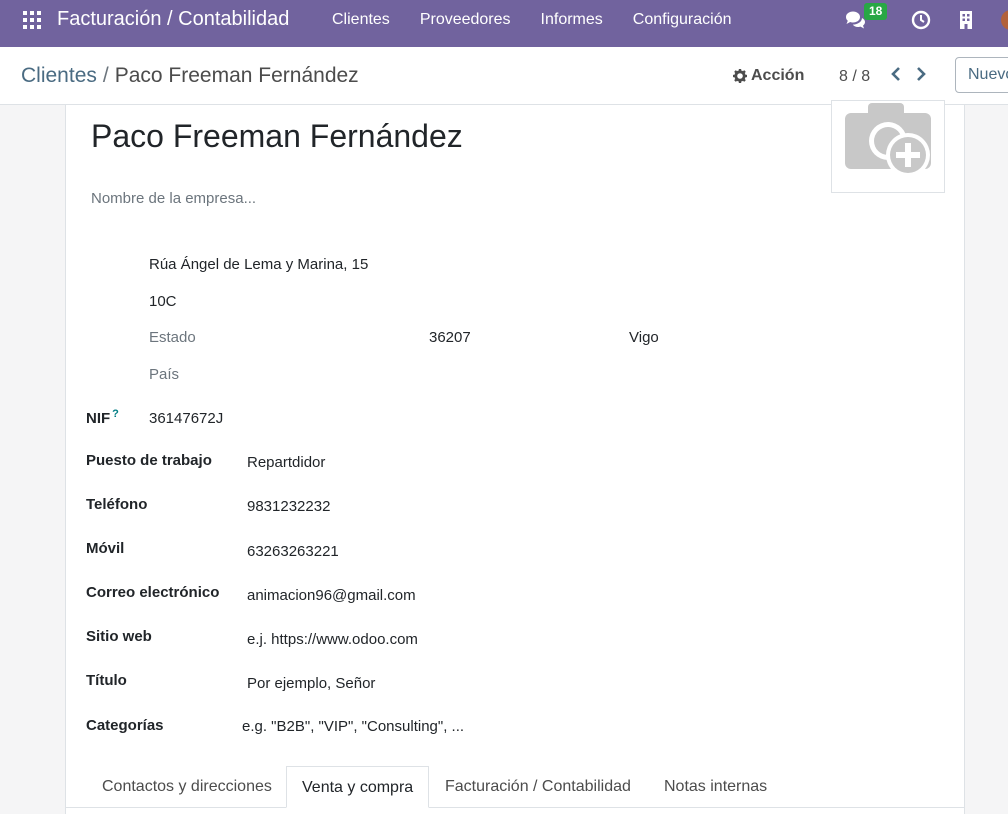  What do you see at coordinates (173, 19) in the screenshot?
I see `app-title: Facturación / Contabilidad` at bounding box center [173, 19].